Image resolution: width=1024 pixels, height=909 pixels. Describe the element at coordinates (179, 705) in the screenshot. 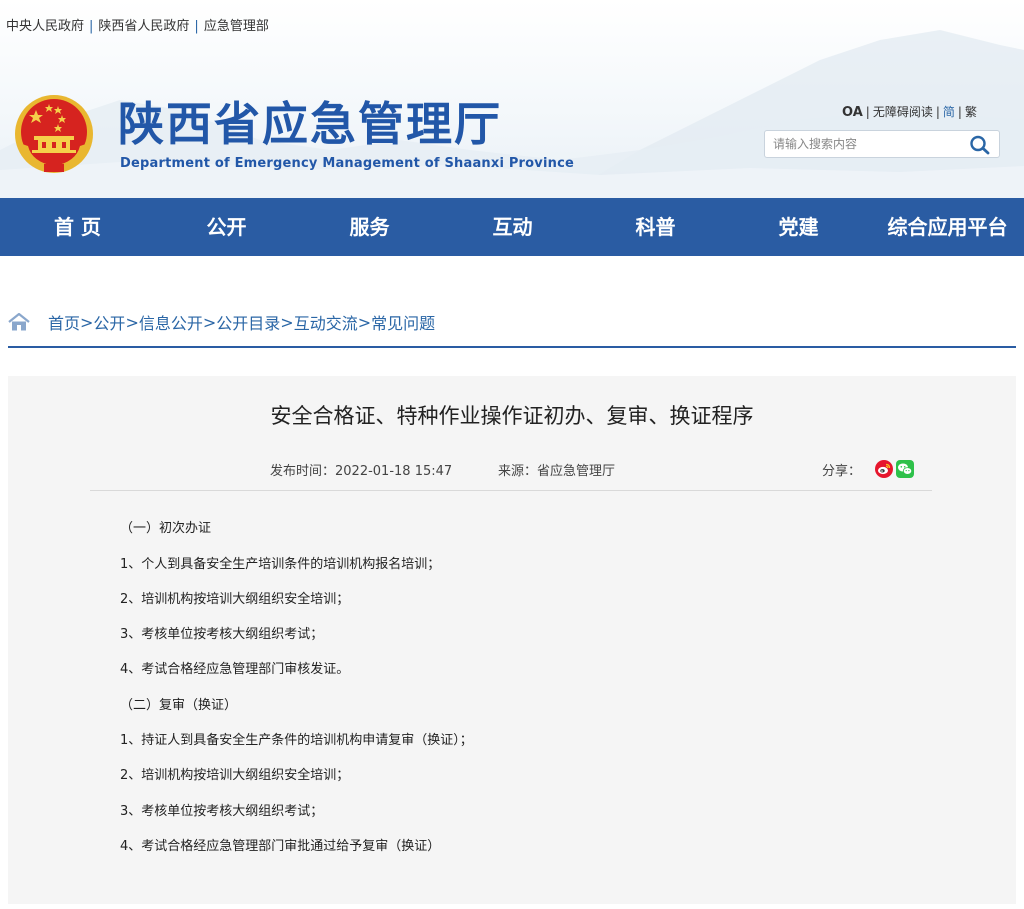

I see `paragraph-review-heading: （二）复审（换证）` at that location.